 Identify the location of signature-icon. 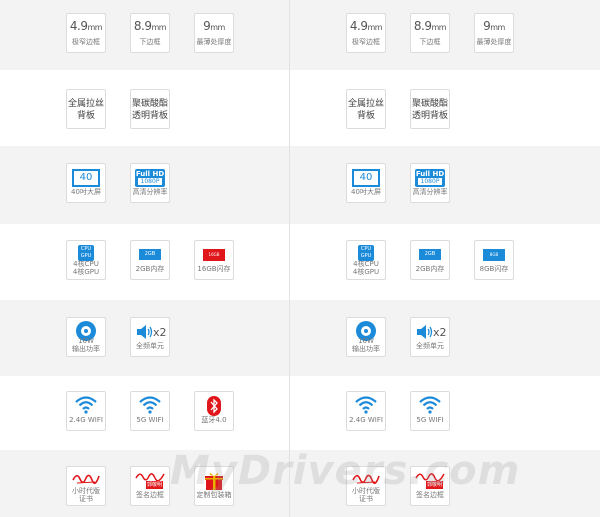
(86, 478).